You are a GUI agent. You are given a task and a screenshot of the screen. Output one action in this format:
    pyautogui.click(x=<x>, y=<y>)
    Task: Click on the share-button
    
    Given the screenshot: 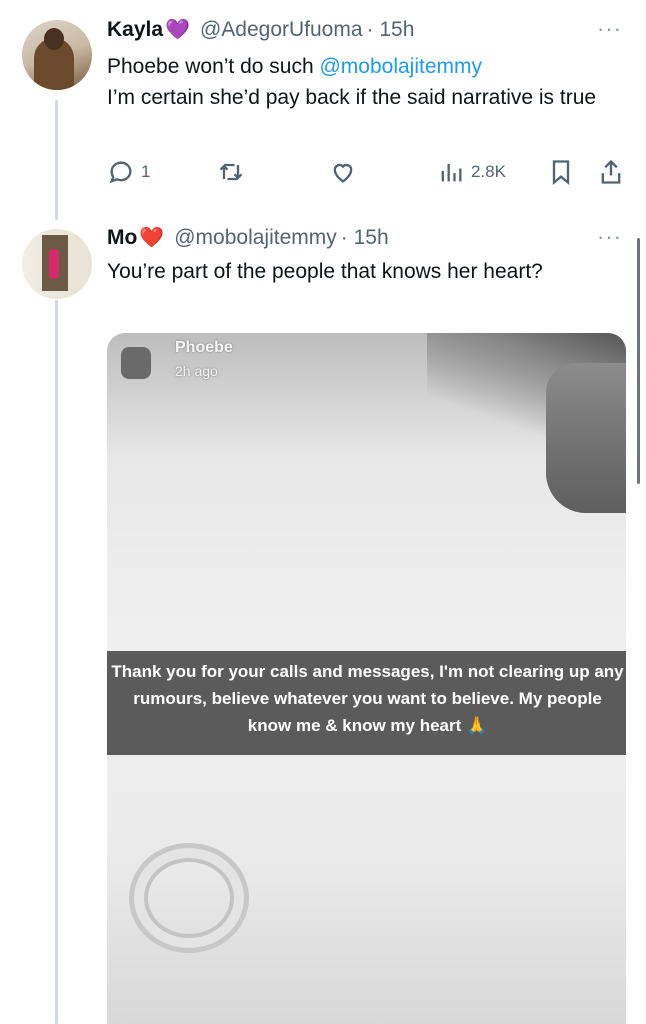 What is the action you would take?
    pyautogui.click(x=611, y=172)
    